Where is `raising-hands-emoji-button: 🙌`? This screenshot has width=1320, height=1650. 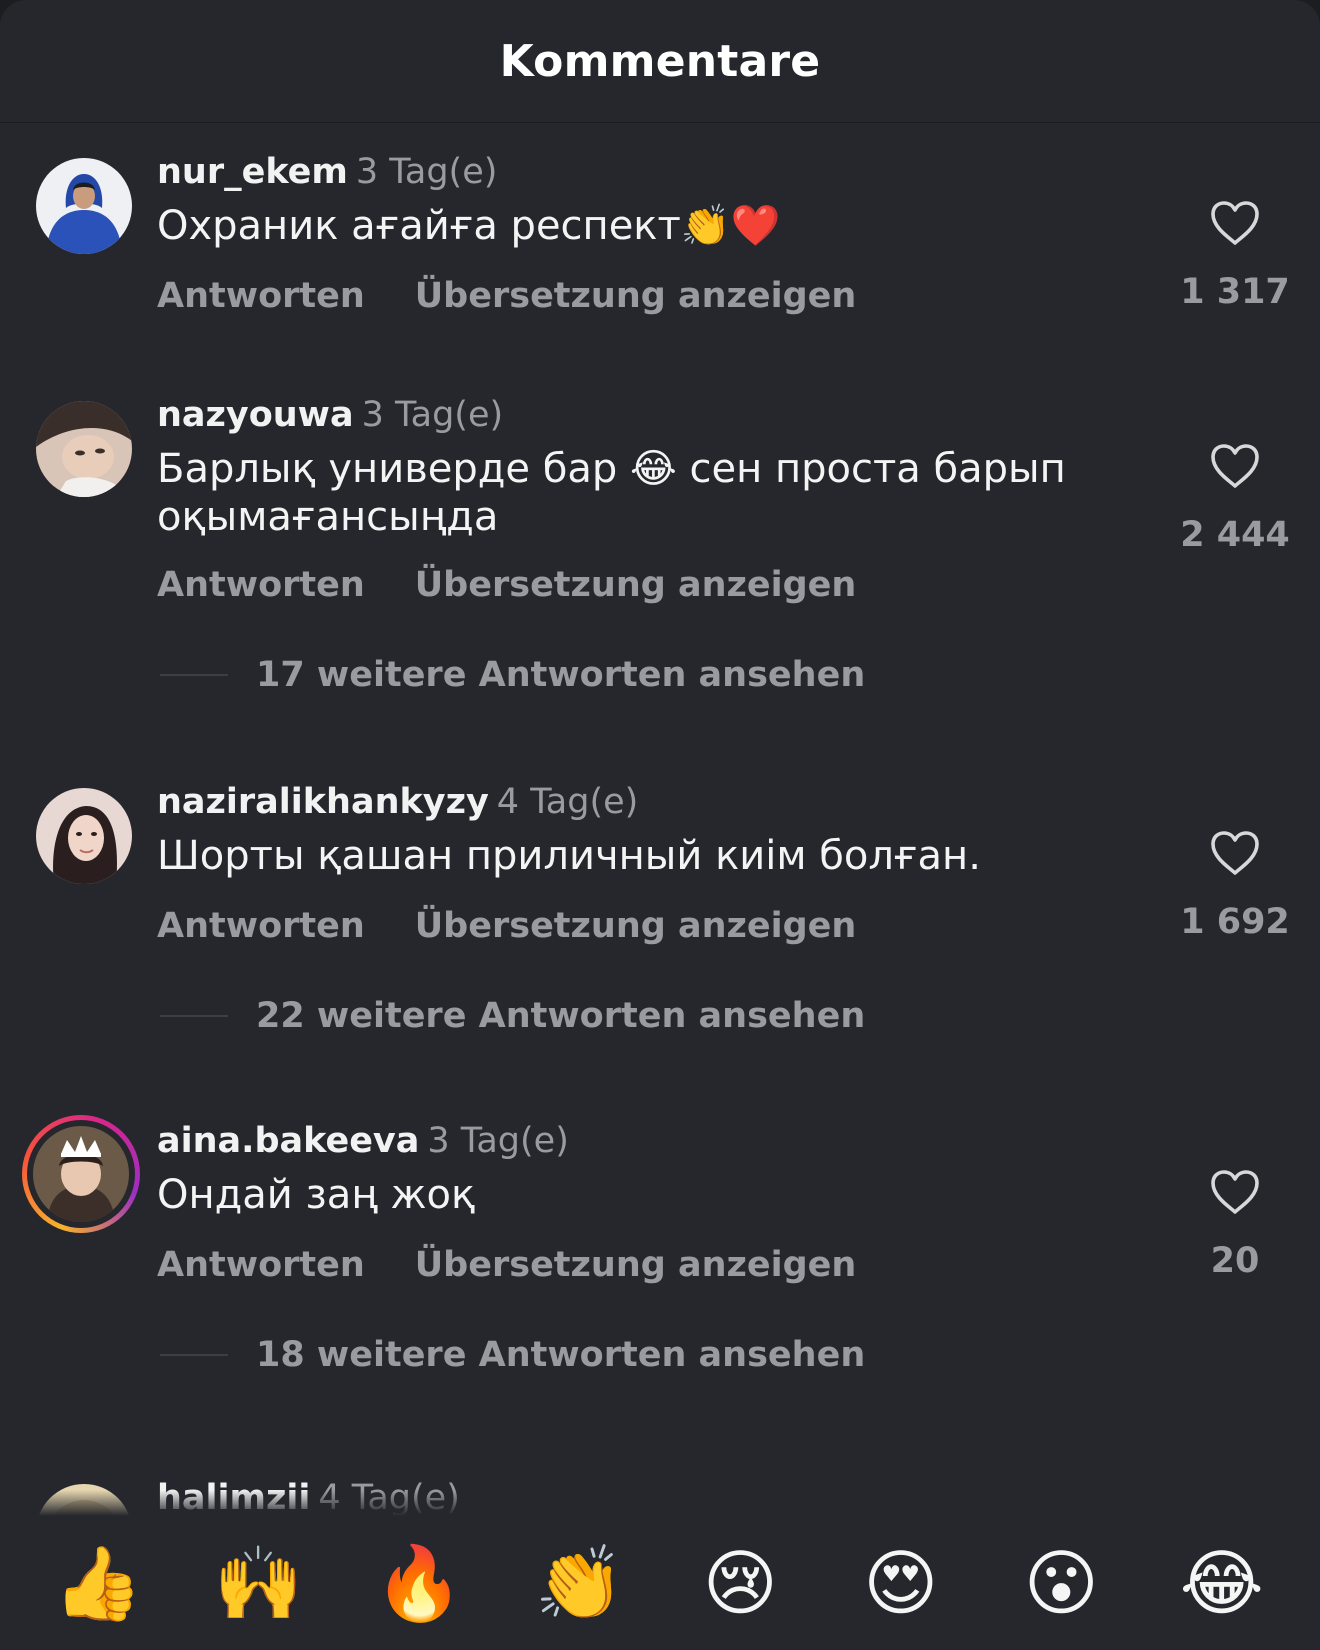 raising-hands-emoji-button: 🙌 is located at coordinates (259, 1583).